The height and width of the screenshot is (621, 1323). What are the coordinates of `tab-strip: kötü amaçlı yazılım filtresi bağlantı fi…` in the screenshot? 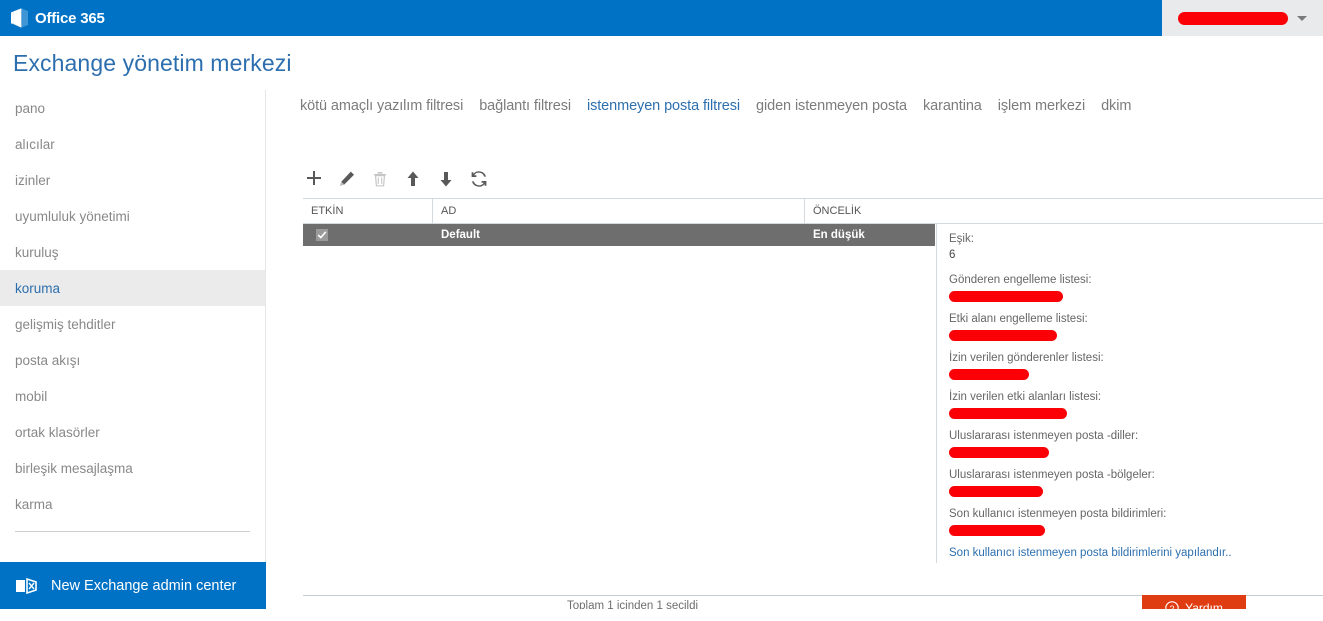 It's located at (715, 106).